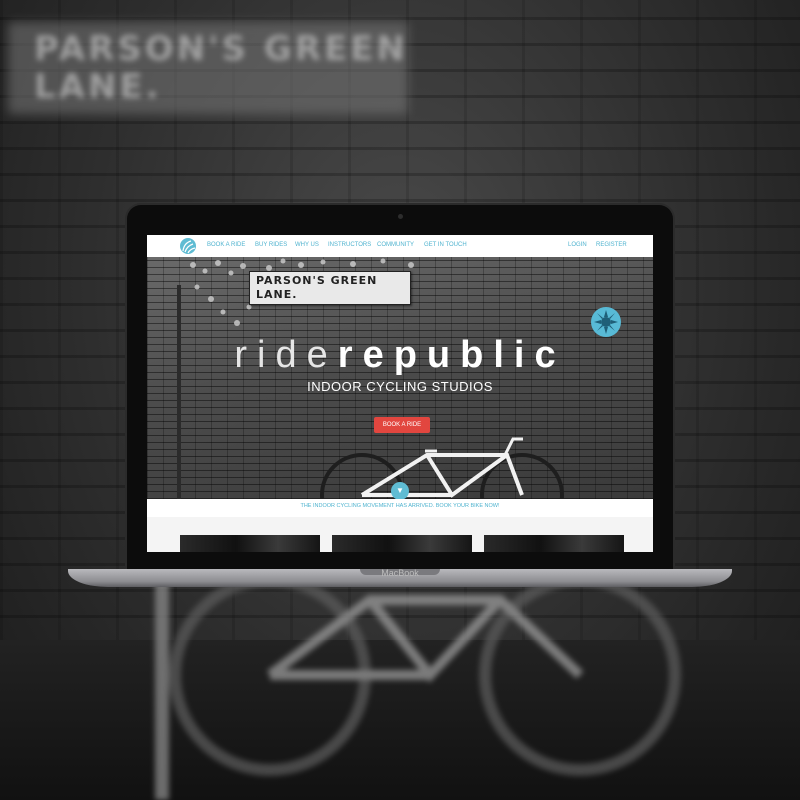 The height and width of the screenshot is (800, 800). What do you see at coordinates (402, 425) in the screenshot?
I see `book-a-ride-button: BOOK A RIDE` at bounding box center [402, 425].